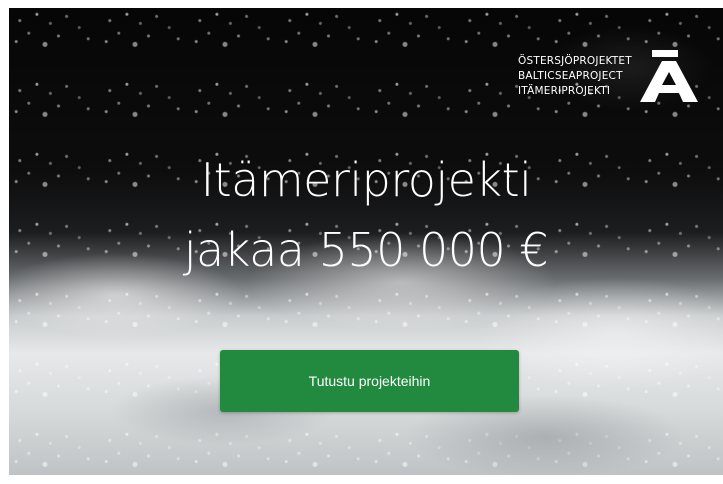 The width and height of the screenshot is (723, 484). Describe the element at coordinates (575, 60) in the screenshot. I see `logo-line-swedish: ÖSTERSJÖPROJEKTET` at that location.